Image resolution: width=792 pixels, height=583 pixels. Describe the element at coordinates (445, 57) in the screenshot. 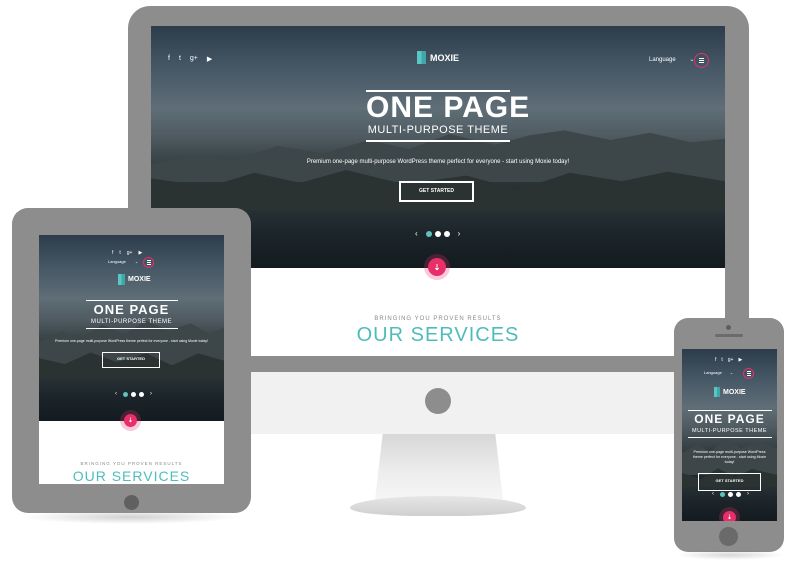

I see `desktop-brand-text: MOXIE` at that location.